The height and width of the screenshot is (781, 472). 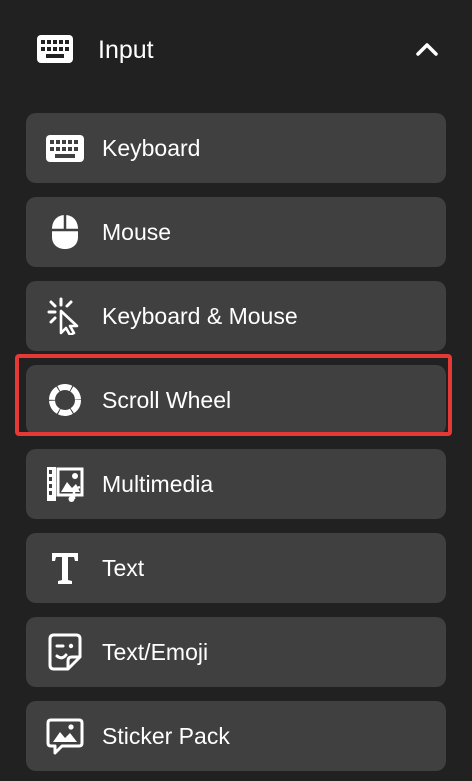 What do you see at coordinates (167, 400) in the screenshot?
I see `menu-item-label: Scroll Wheel` at bounding box center [167, 400].